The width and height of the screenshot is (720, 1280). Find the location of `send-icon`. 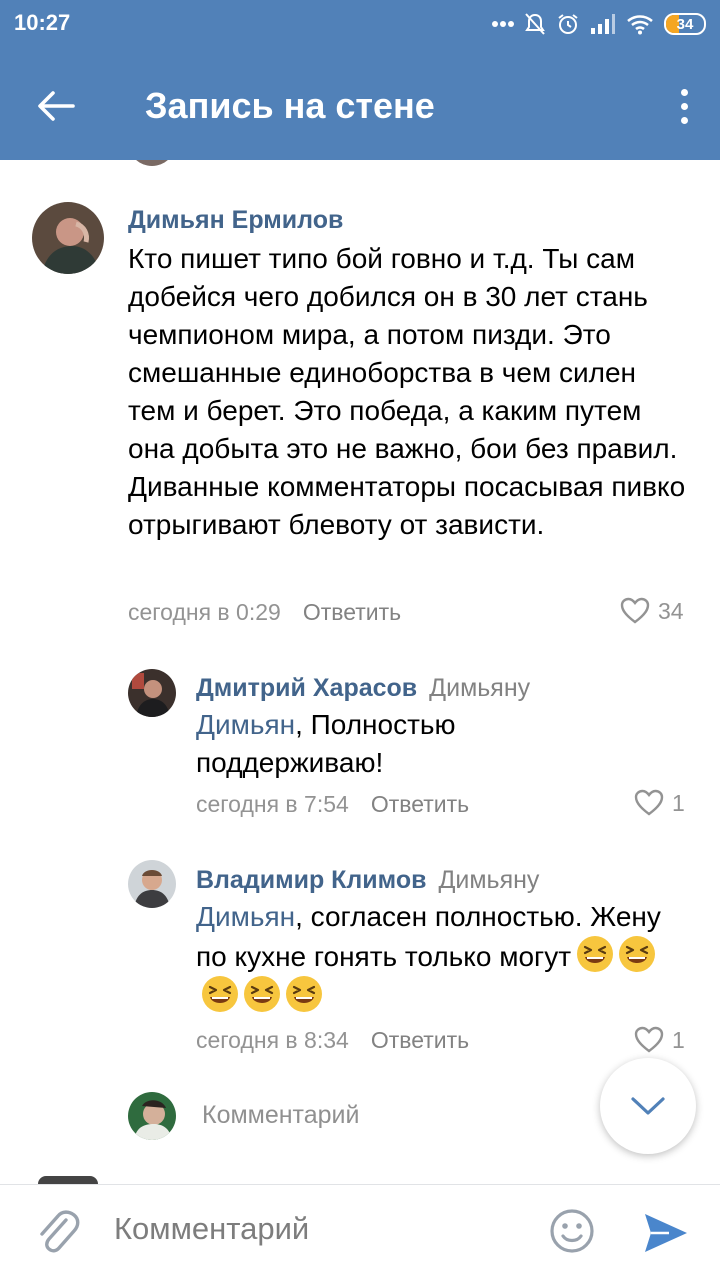

send-icon is located at coordinates (666, 1233).